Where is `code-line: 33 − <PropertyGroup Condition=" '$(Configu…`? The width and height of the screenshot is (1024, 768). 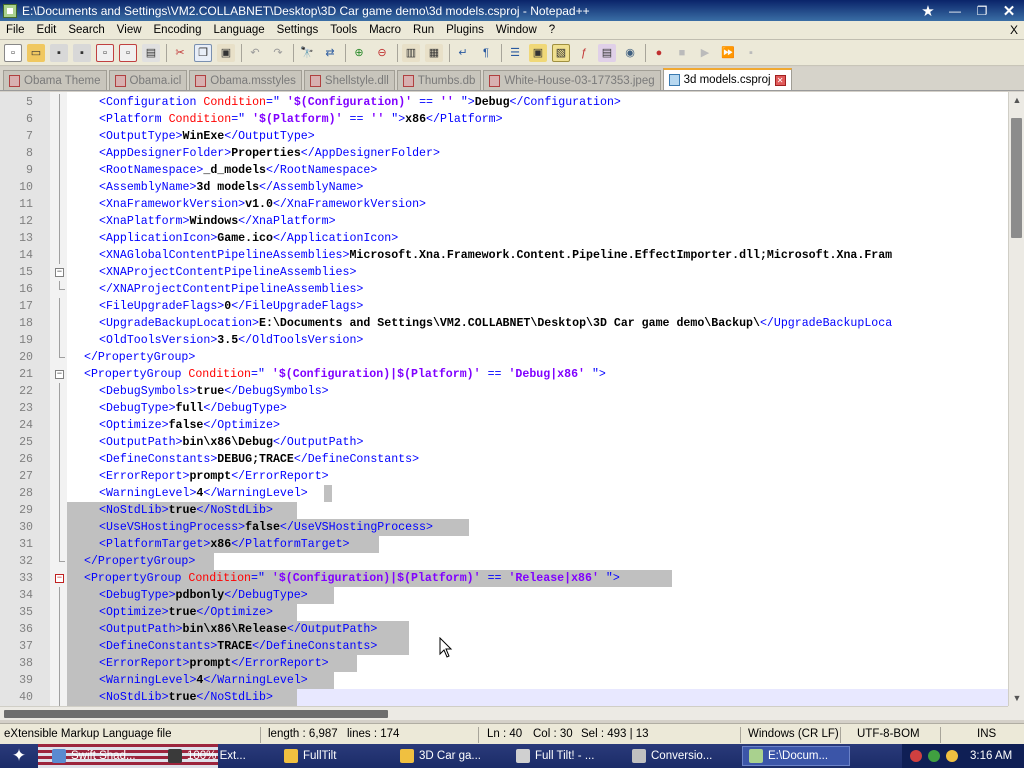 code-line: 33 − <PropertyGroup Condition=" '$(Configu… is located at coordinates (513, 578).